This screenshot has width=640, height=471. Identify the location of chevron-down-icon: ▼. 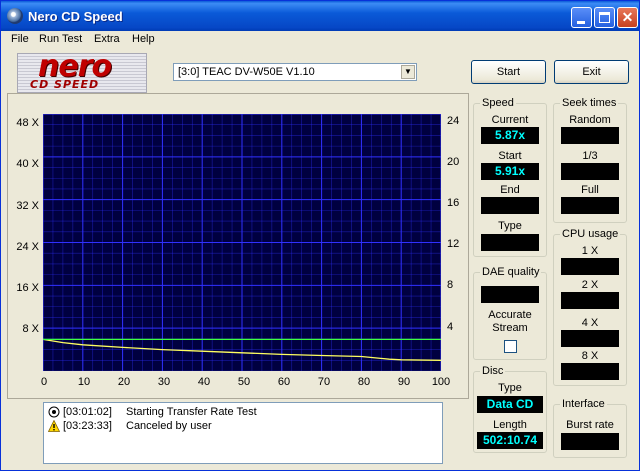
(408, 72).